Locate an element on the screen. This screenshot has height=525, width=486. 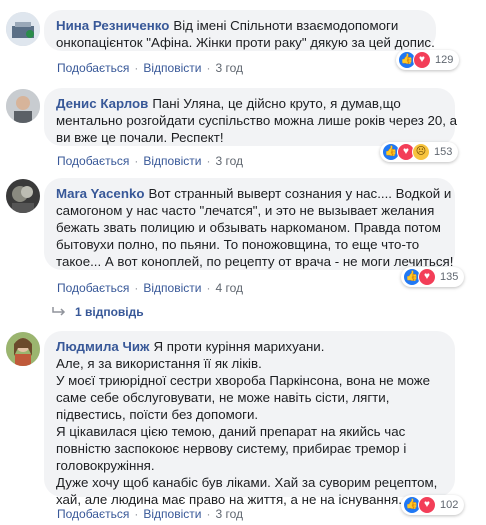
reaction-count: 135 is located at coordinates (449, 277).